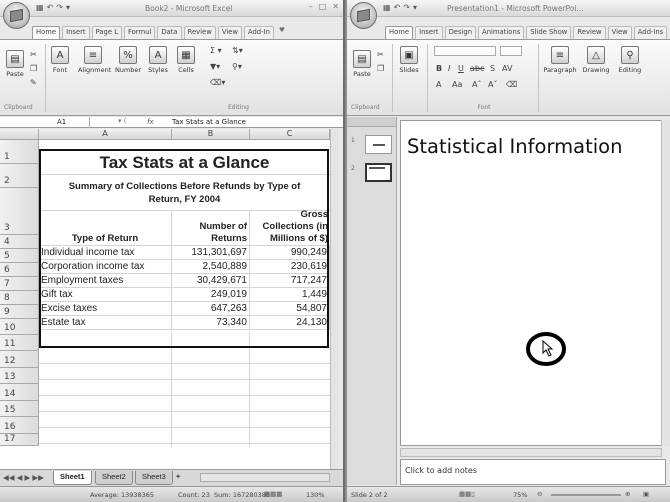 This screenshot has height=502, width=670. Describe the element at coordinates (105, 267) in the screenshot. I see `table-cell: Corporation income tax` at that location.